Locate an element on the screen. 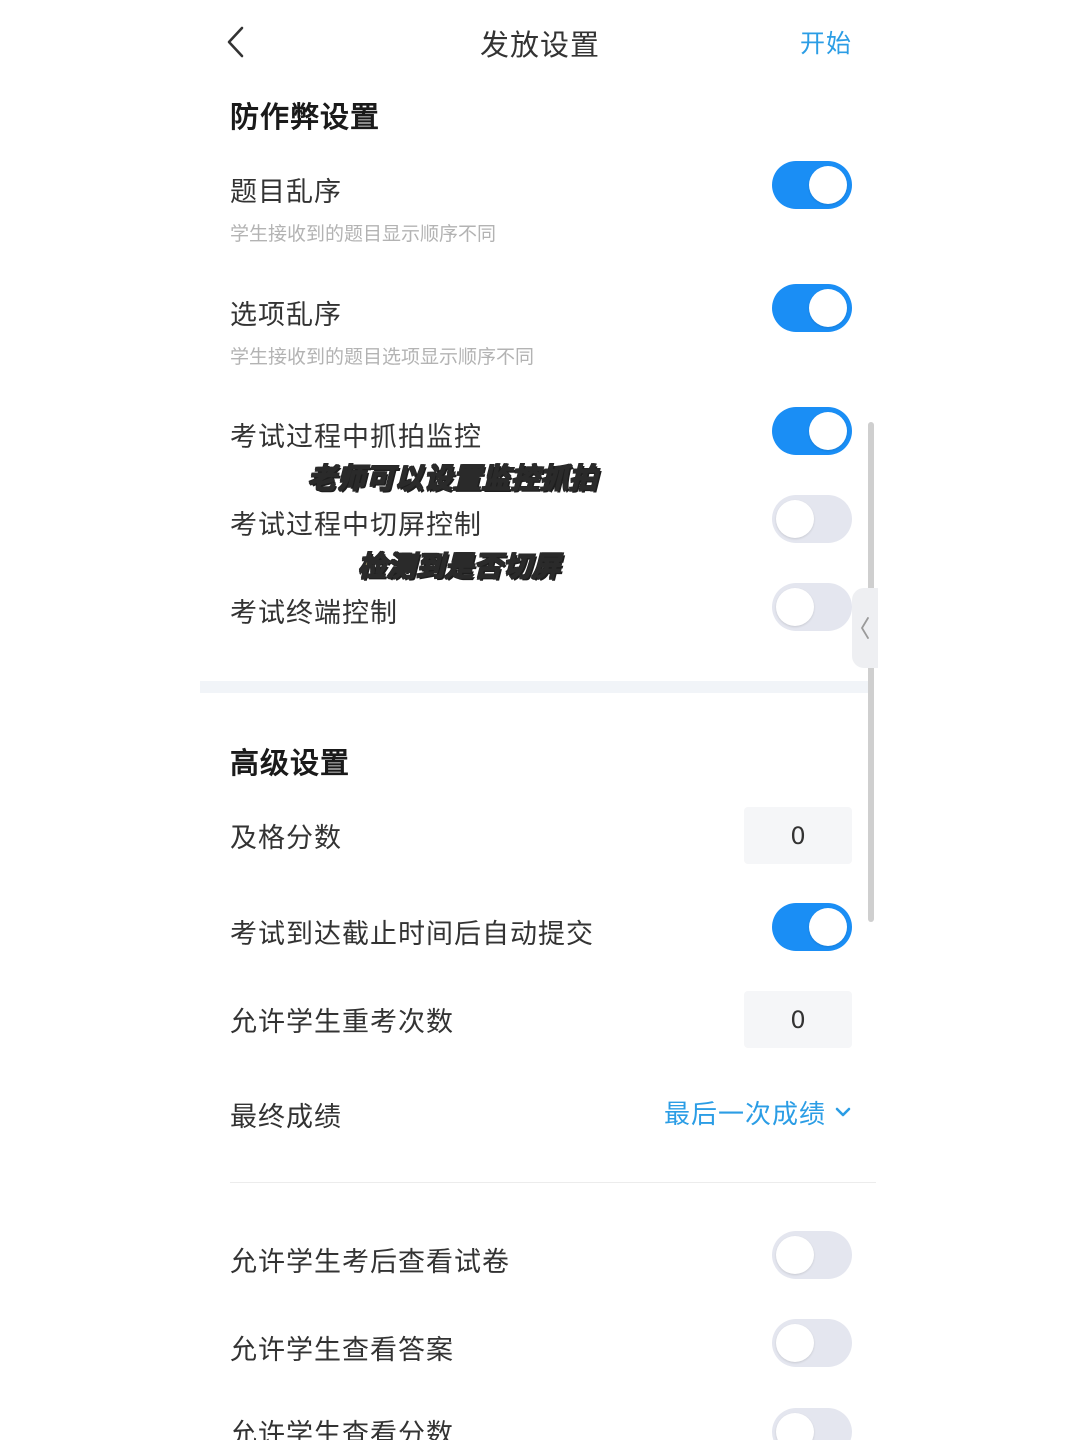 This screenshot has height=1440, width=1080. view-answers-toggle is located at coordinates (812, 1343).